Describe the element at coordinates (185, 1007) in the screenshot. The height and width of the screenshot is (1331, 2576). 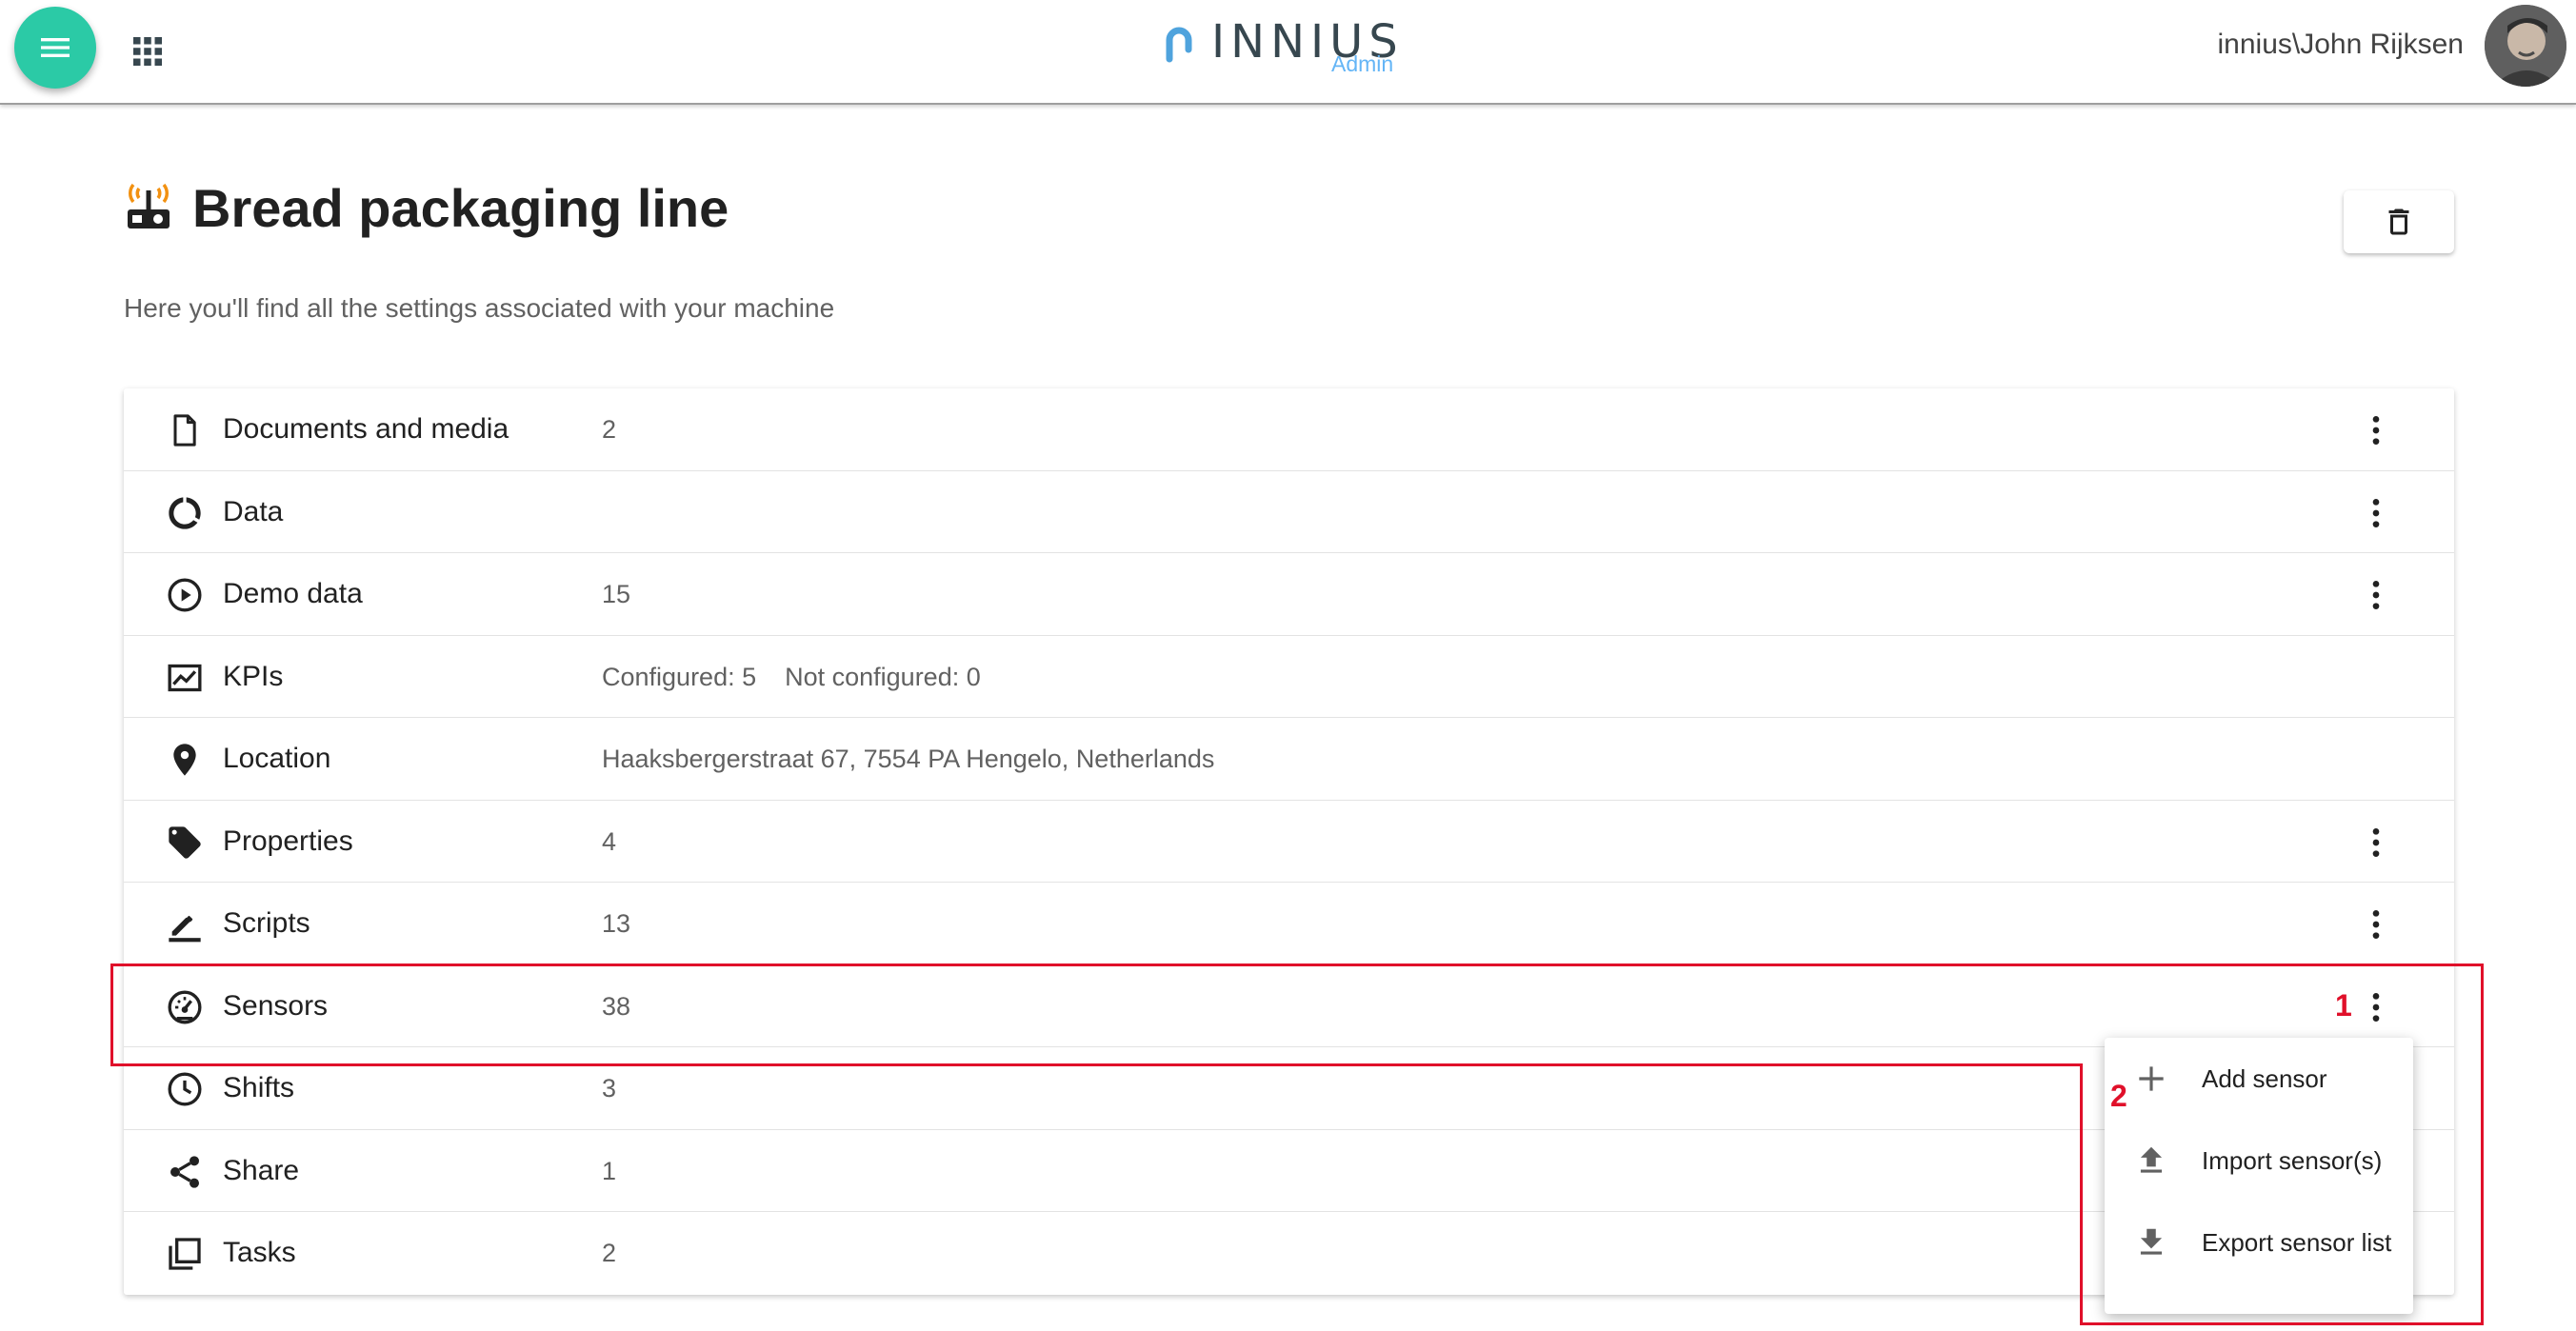
I see `gauge-icon` at that location.